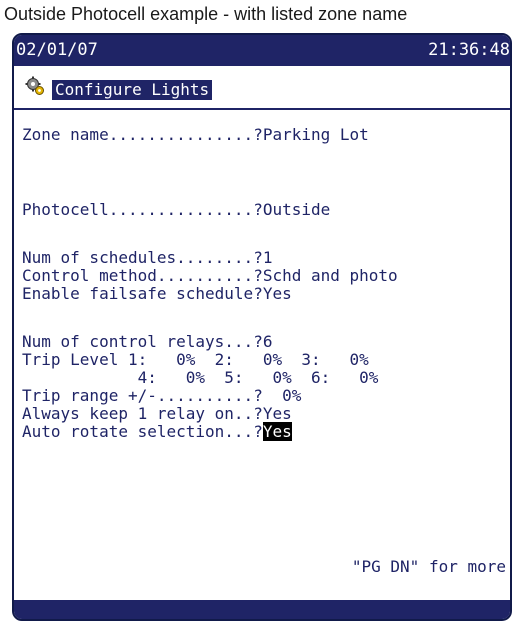 Image resolution: width=524 pixels, height=631 pixels. What do you see at coordinates (34, 85) in the screenshot?
I see `gear-icon` at bounding box center [34, 85].